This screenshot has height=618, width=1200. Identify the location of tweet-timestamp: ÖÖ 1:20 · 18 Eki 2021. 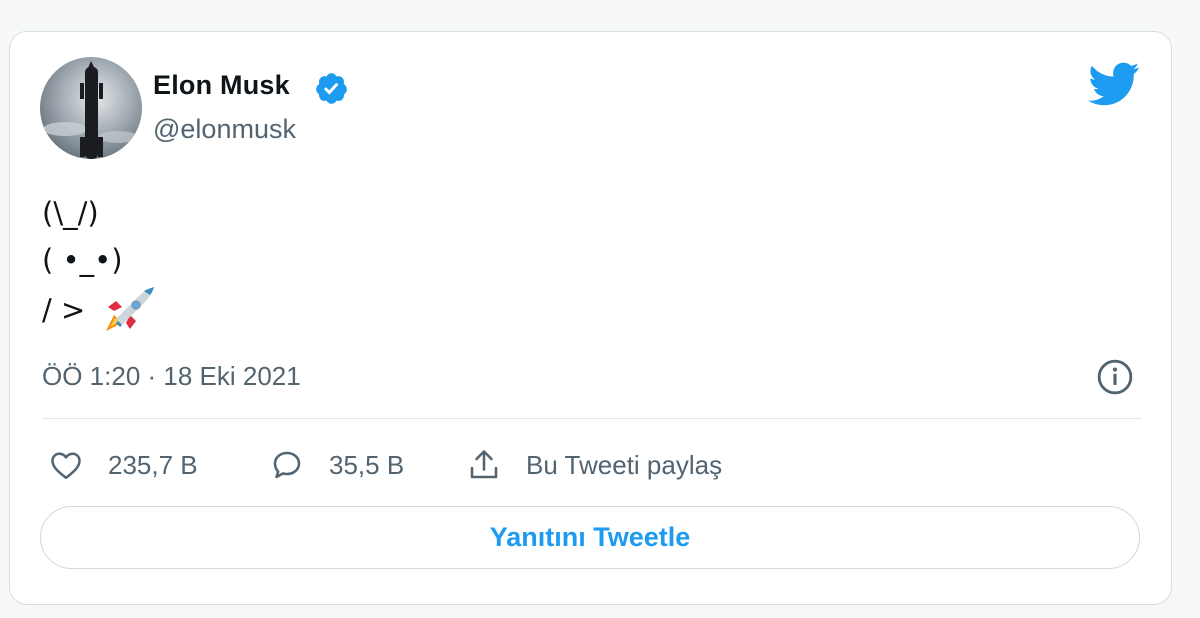
(171, 376).